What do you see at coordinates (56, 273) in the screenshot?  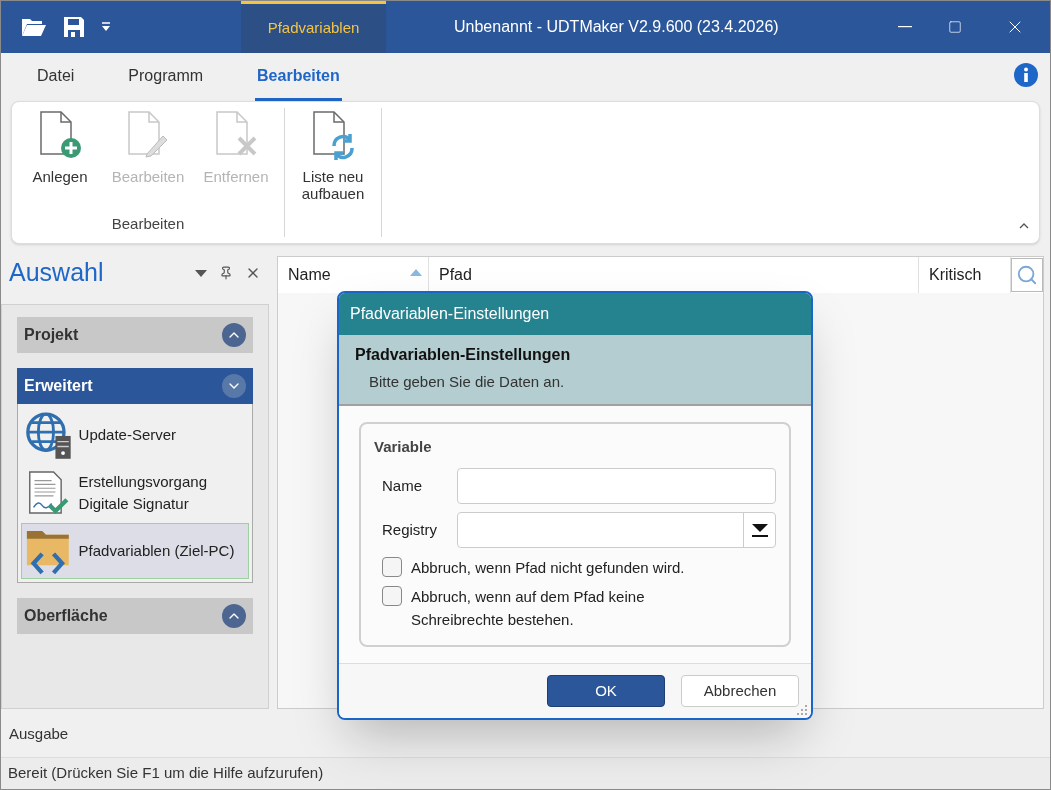 I see `panel-title: Auswahl` at bounding box center [56, 273].